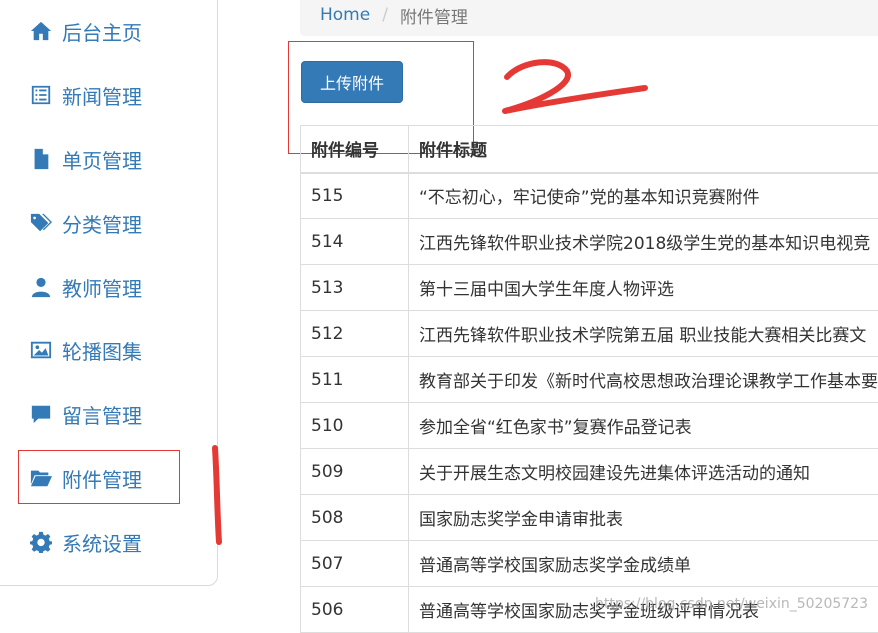 This screenshot has width=878, height=633. What do you see at coordinates (102, 350) in the screenshot?
I see `sidebar-item-label: 轮播图集` at bounding box center [102, 350].